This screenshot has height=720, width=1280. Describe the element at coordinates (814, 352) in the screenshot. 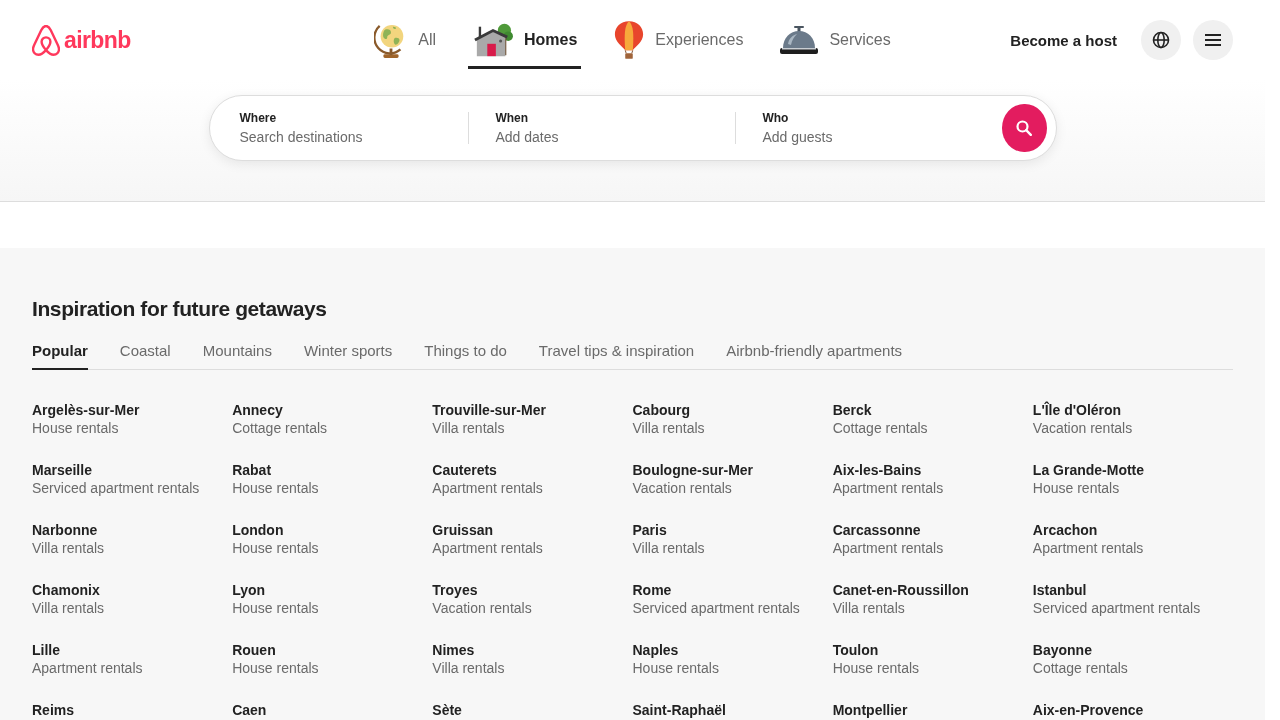

I see `category-tab: Airbnb-friendly apartments` at that location.